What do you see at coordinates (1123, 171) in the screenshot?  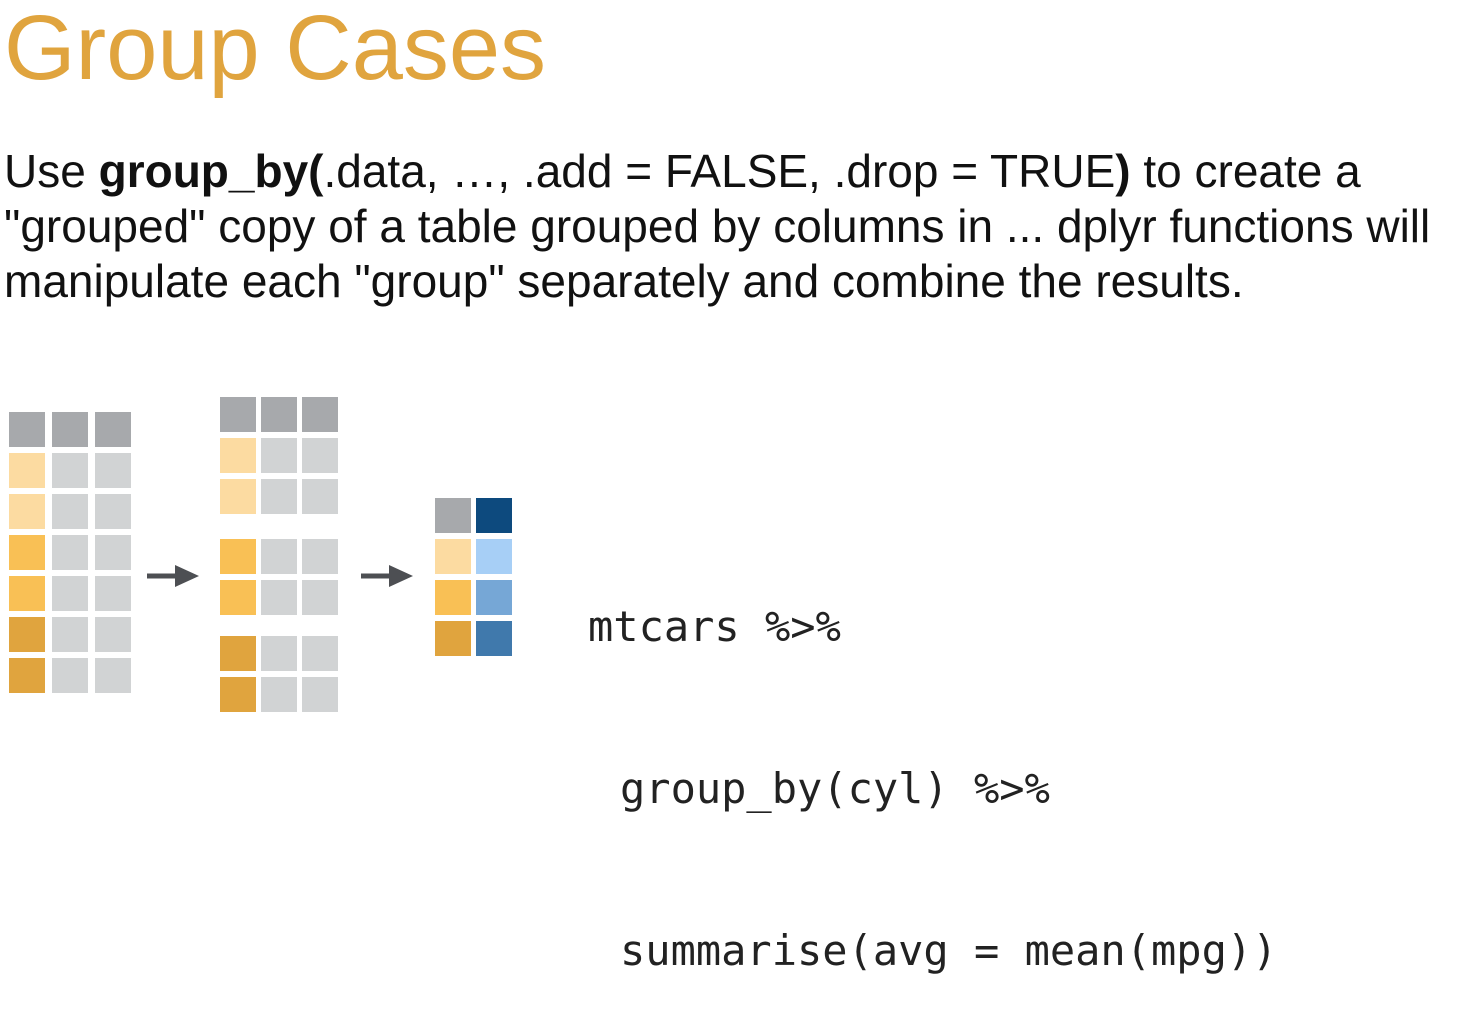 I see `desc-close-paren: )` at bounding box center [1123, 171].